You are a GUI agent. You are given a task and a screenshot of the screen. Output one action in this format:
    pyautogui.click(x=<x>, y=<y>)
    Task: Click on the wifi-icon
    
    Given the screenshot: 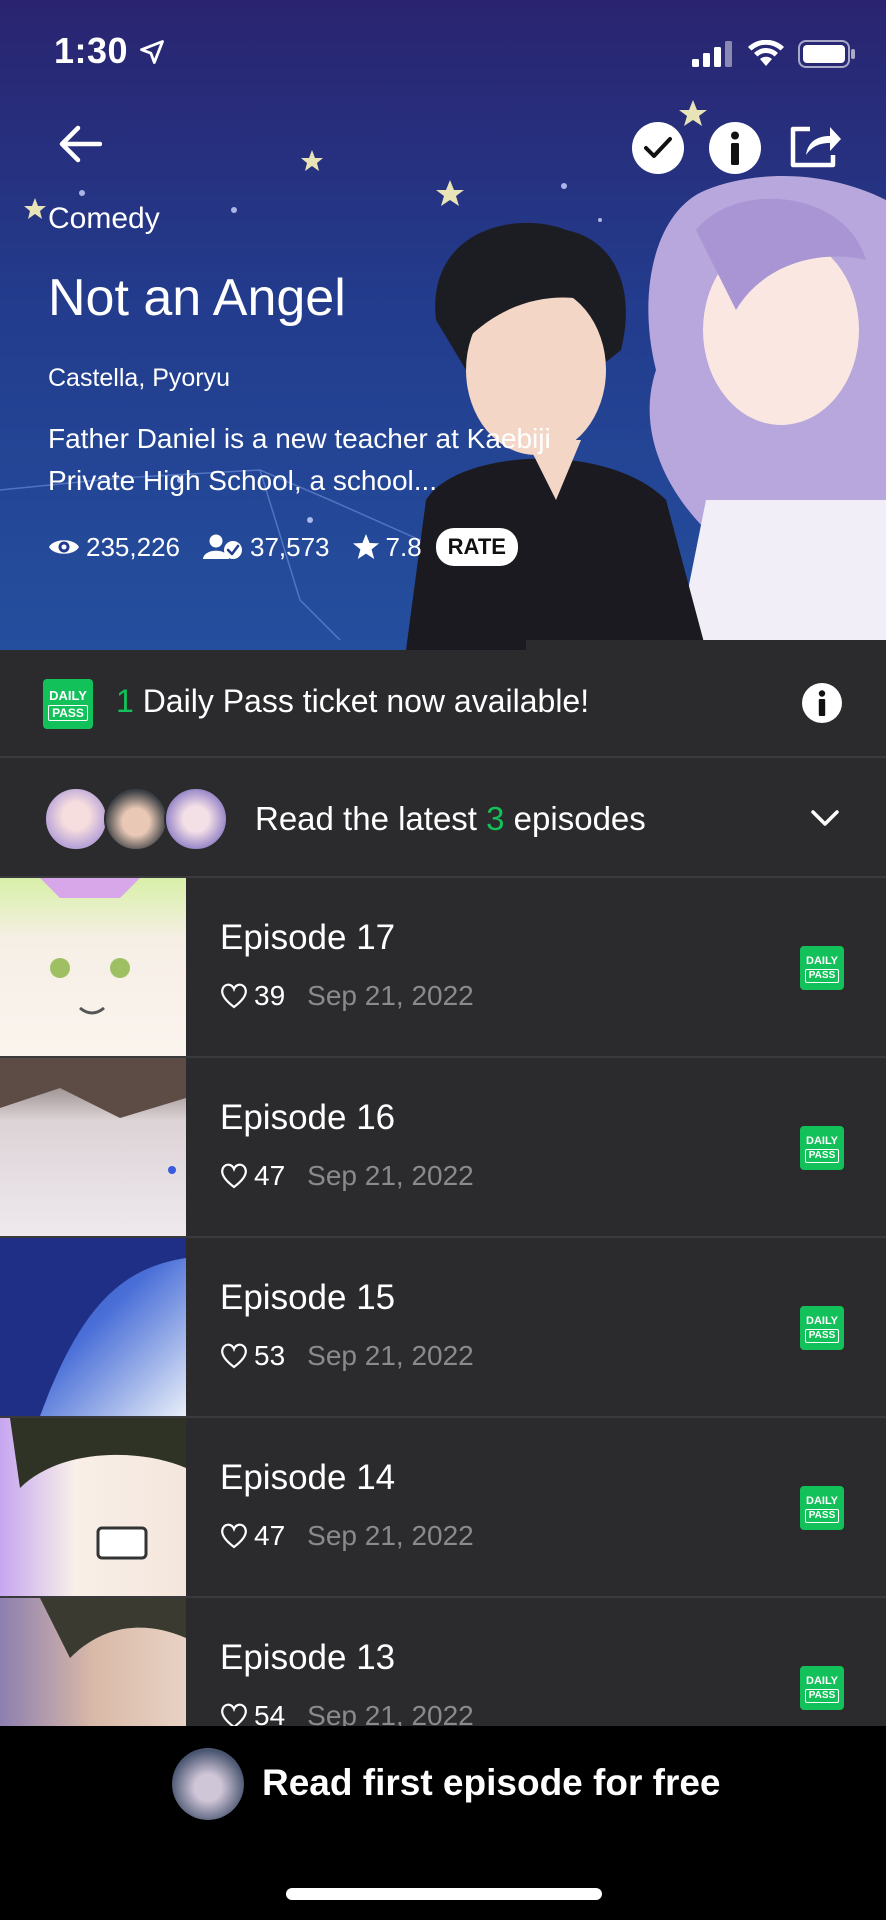 What is the action you would take?
    pyautogui.click(x=766, y=53)
    